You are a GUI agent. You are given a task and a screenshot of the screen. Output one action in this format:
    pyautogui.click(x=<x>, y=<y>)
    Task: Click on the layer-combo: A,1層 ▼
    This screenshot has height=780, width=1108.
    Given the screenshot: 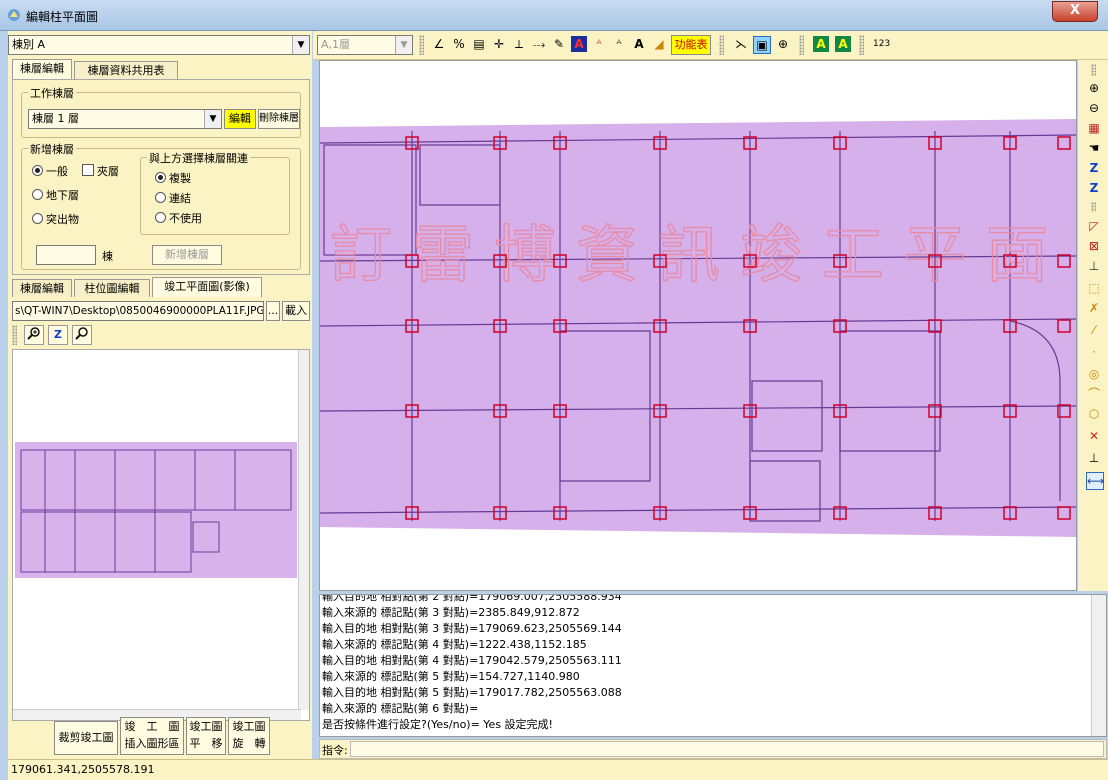 What is the action you would take?
    pyautogui.click(x=365, y=45)
    